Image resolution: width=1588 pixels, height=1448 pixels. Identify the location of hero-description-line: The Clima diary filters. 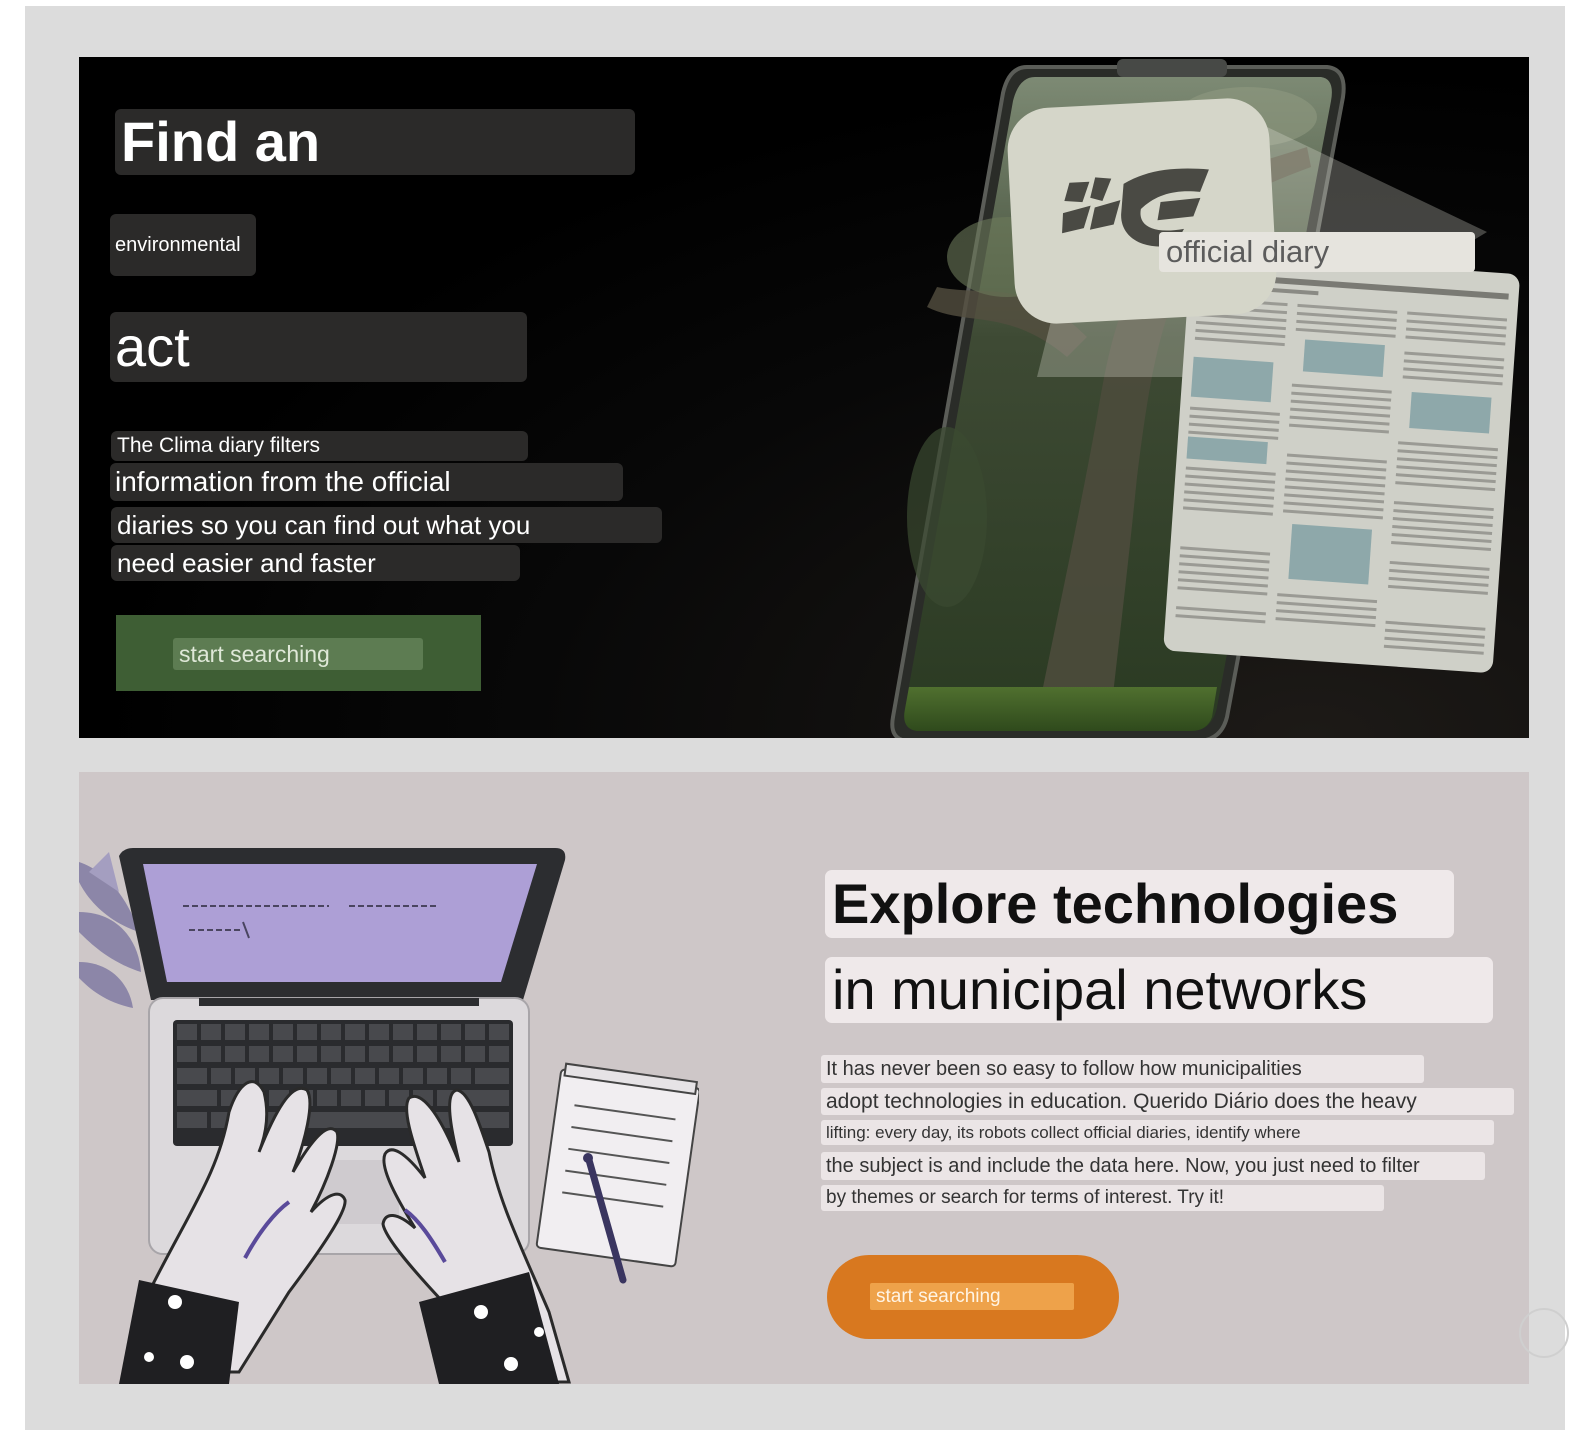
(319, 446).